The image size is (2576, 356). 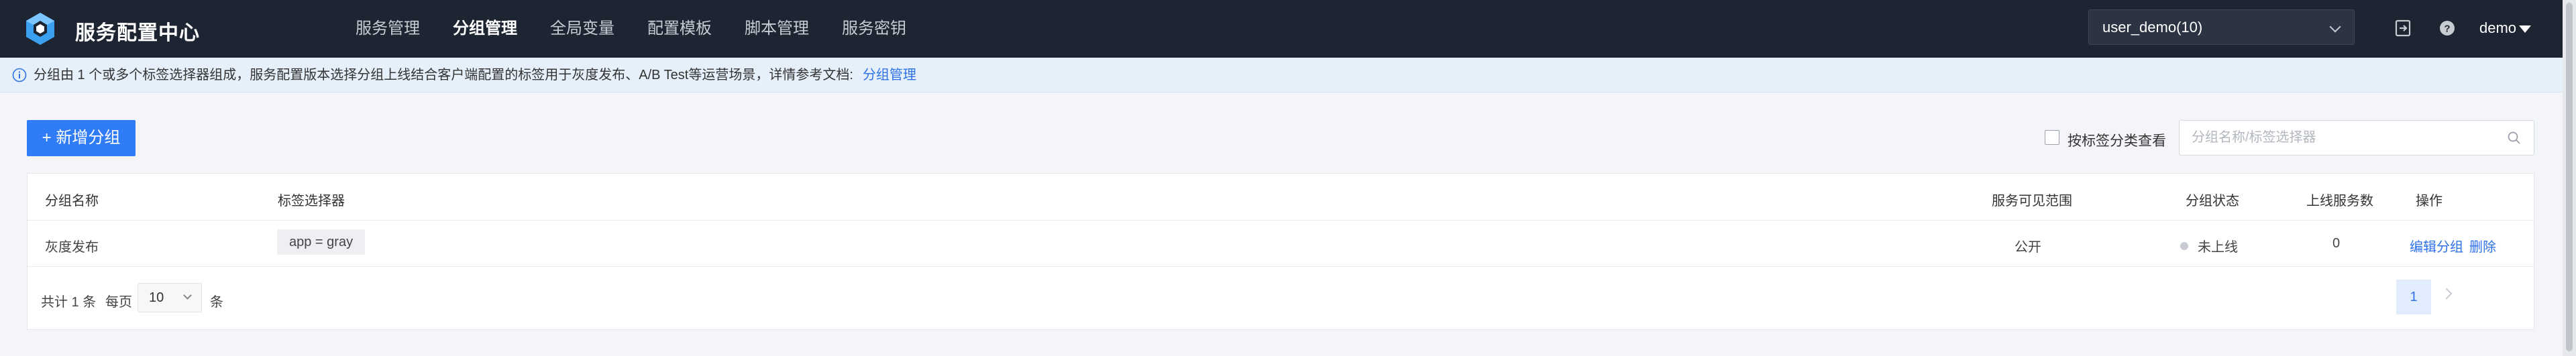 I want to click on next-page-icon, so click(x=2446, y=294).